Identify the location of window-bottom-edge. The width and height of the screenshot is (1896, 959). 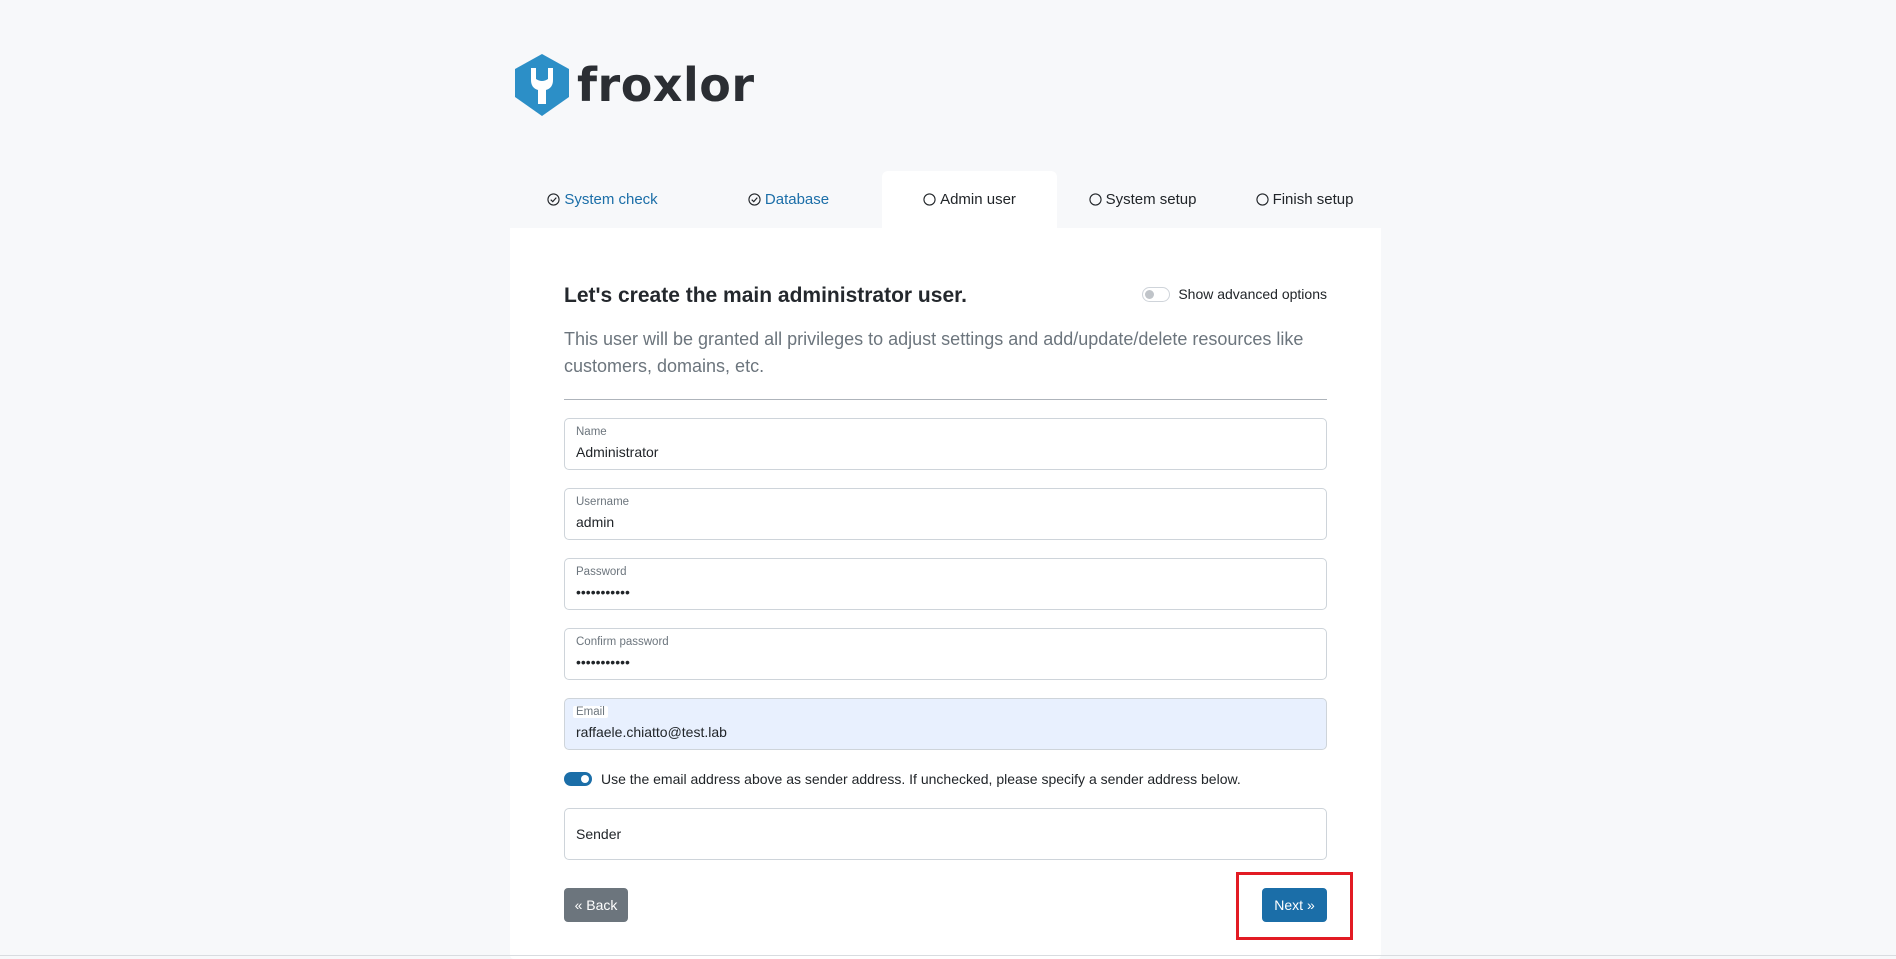
(948, 955).